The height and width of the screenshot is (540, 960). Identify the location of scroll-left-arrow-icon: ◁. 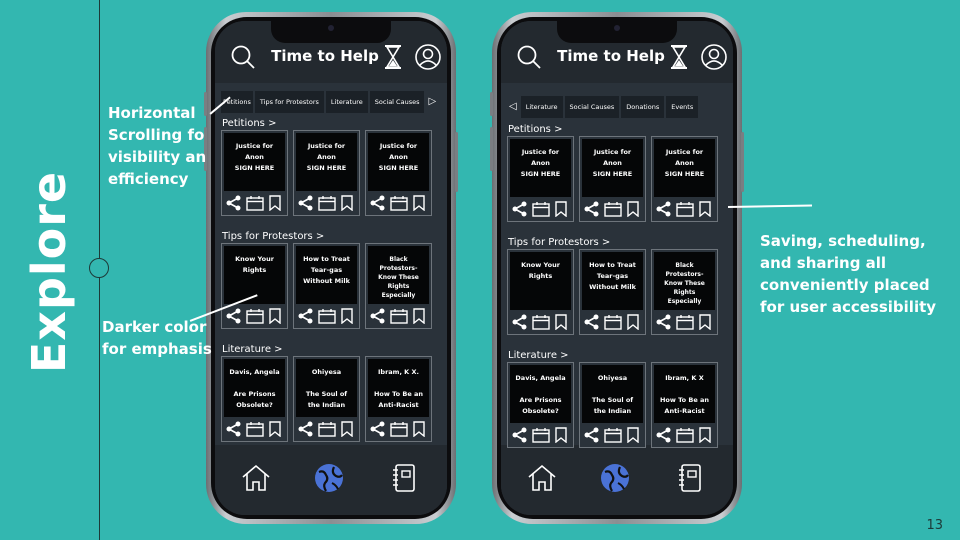
(513, 107).